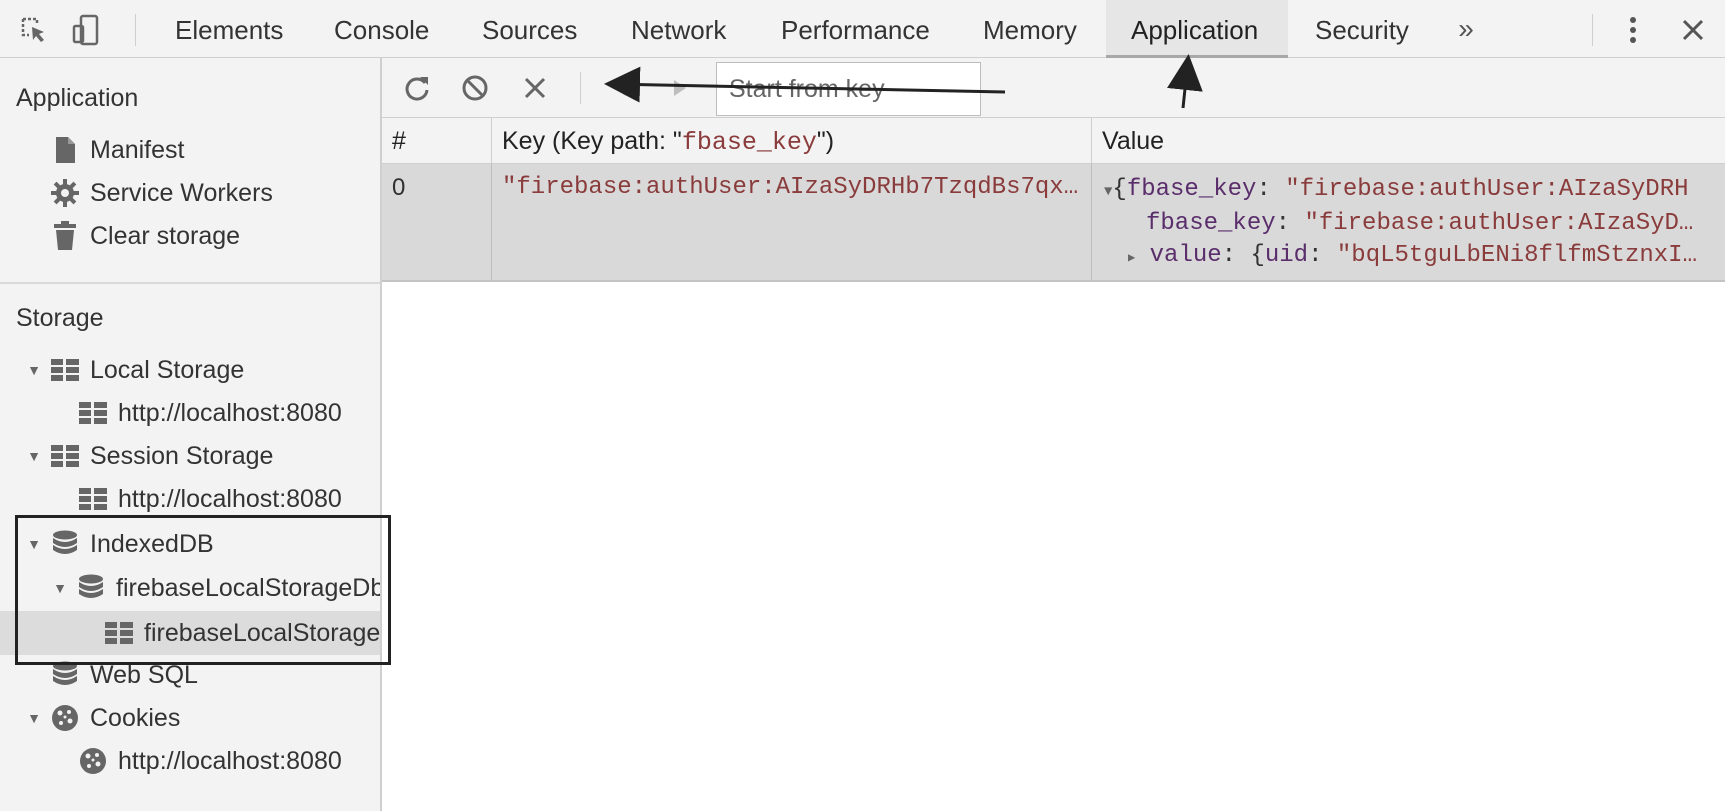 This screenshot has height=811, width=1725. I want to click on sidebar-item-cookies: ▼ Cookies, so click(190, 718).